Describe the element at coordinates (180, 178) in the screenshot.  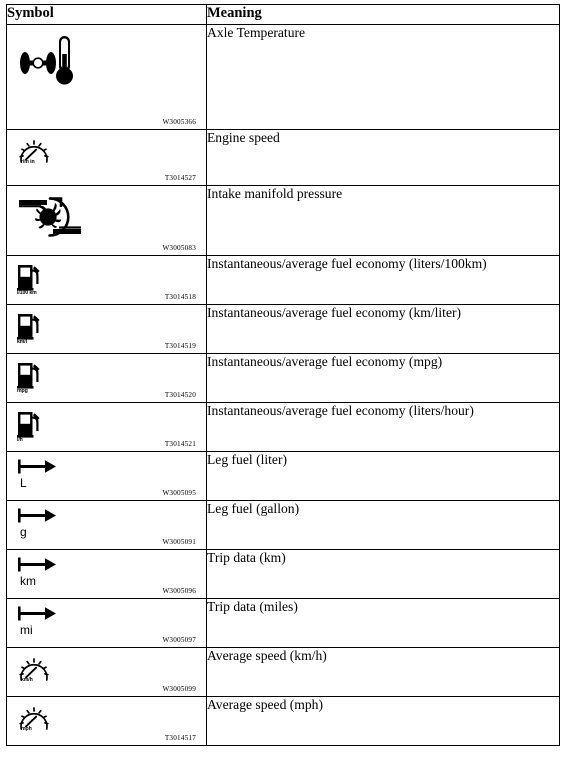
I see `symbol-code: T3014527` at that location.